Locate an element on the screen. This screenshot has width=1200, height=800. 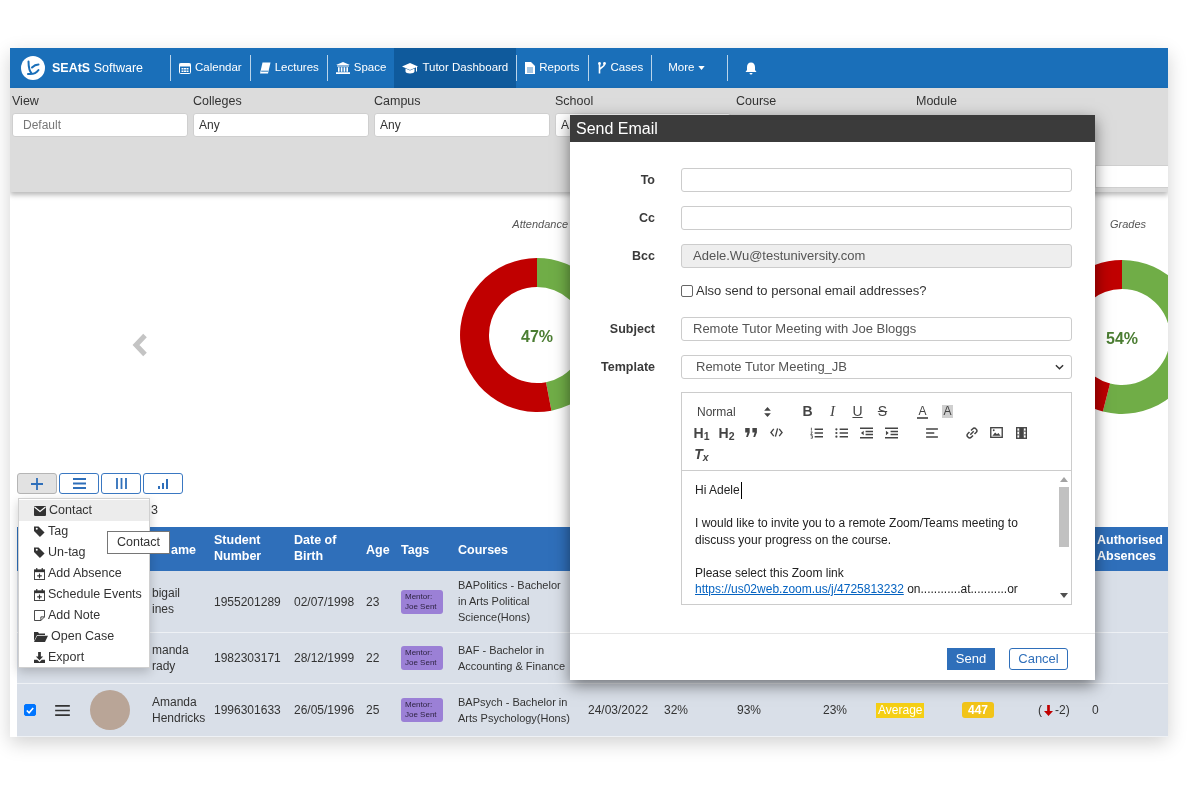
menu-item: Open Case is located at coordinates (84, 636).